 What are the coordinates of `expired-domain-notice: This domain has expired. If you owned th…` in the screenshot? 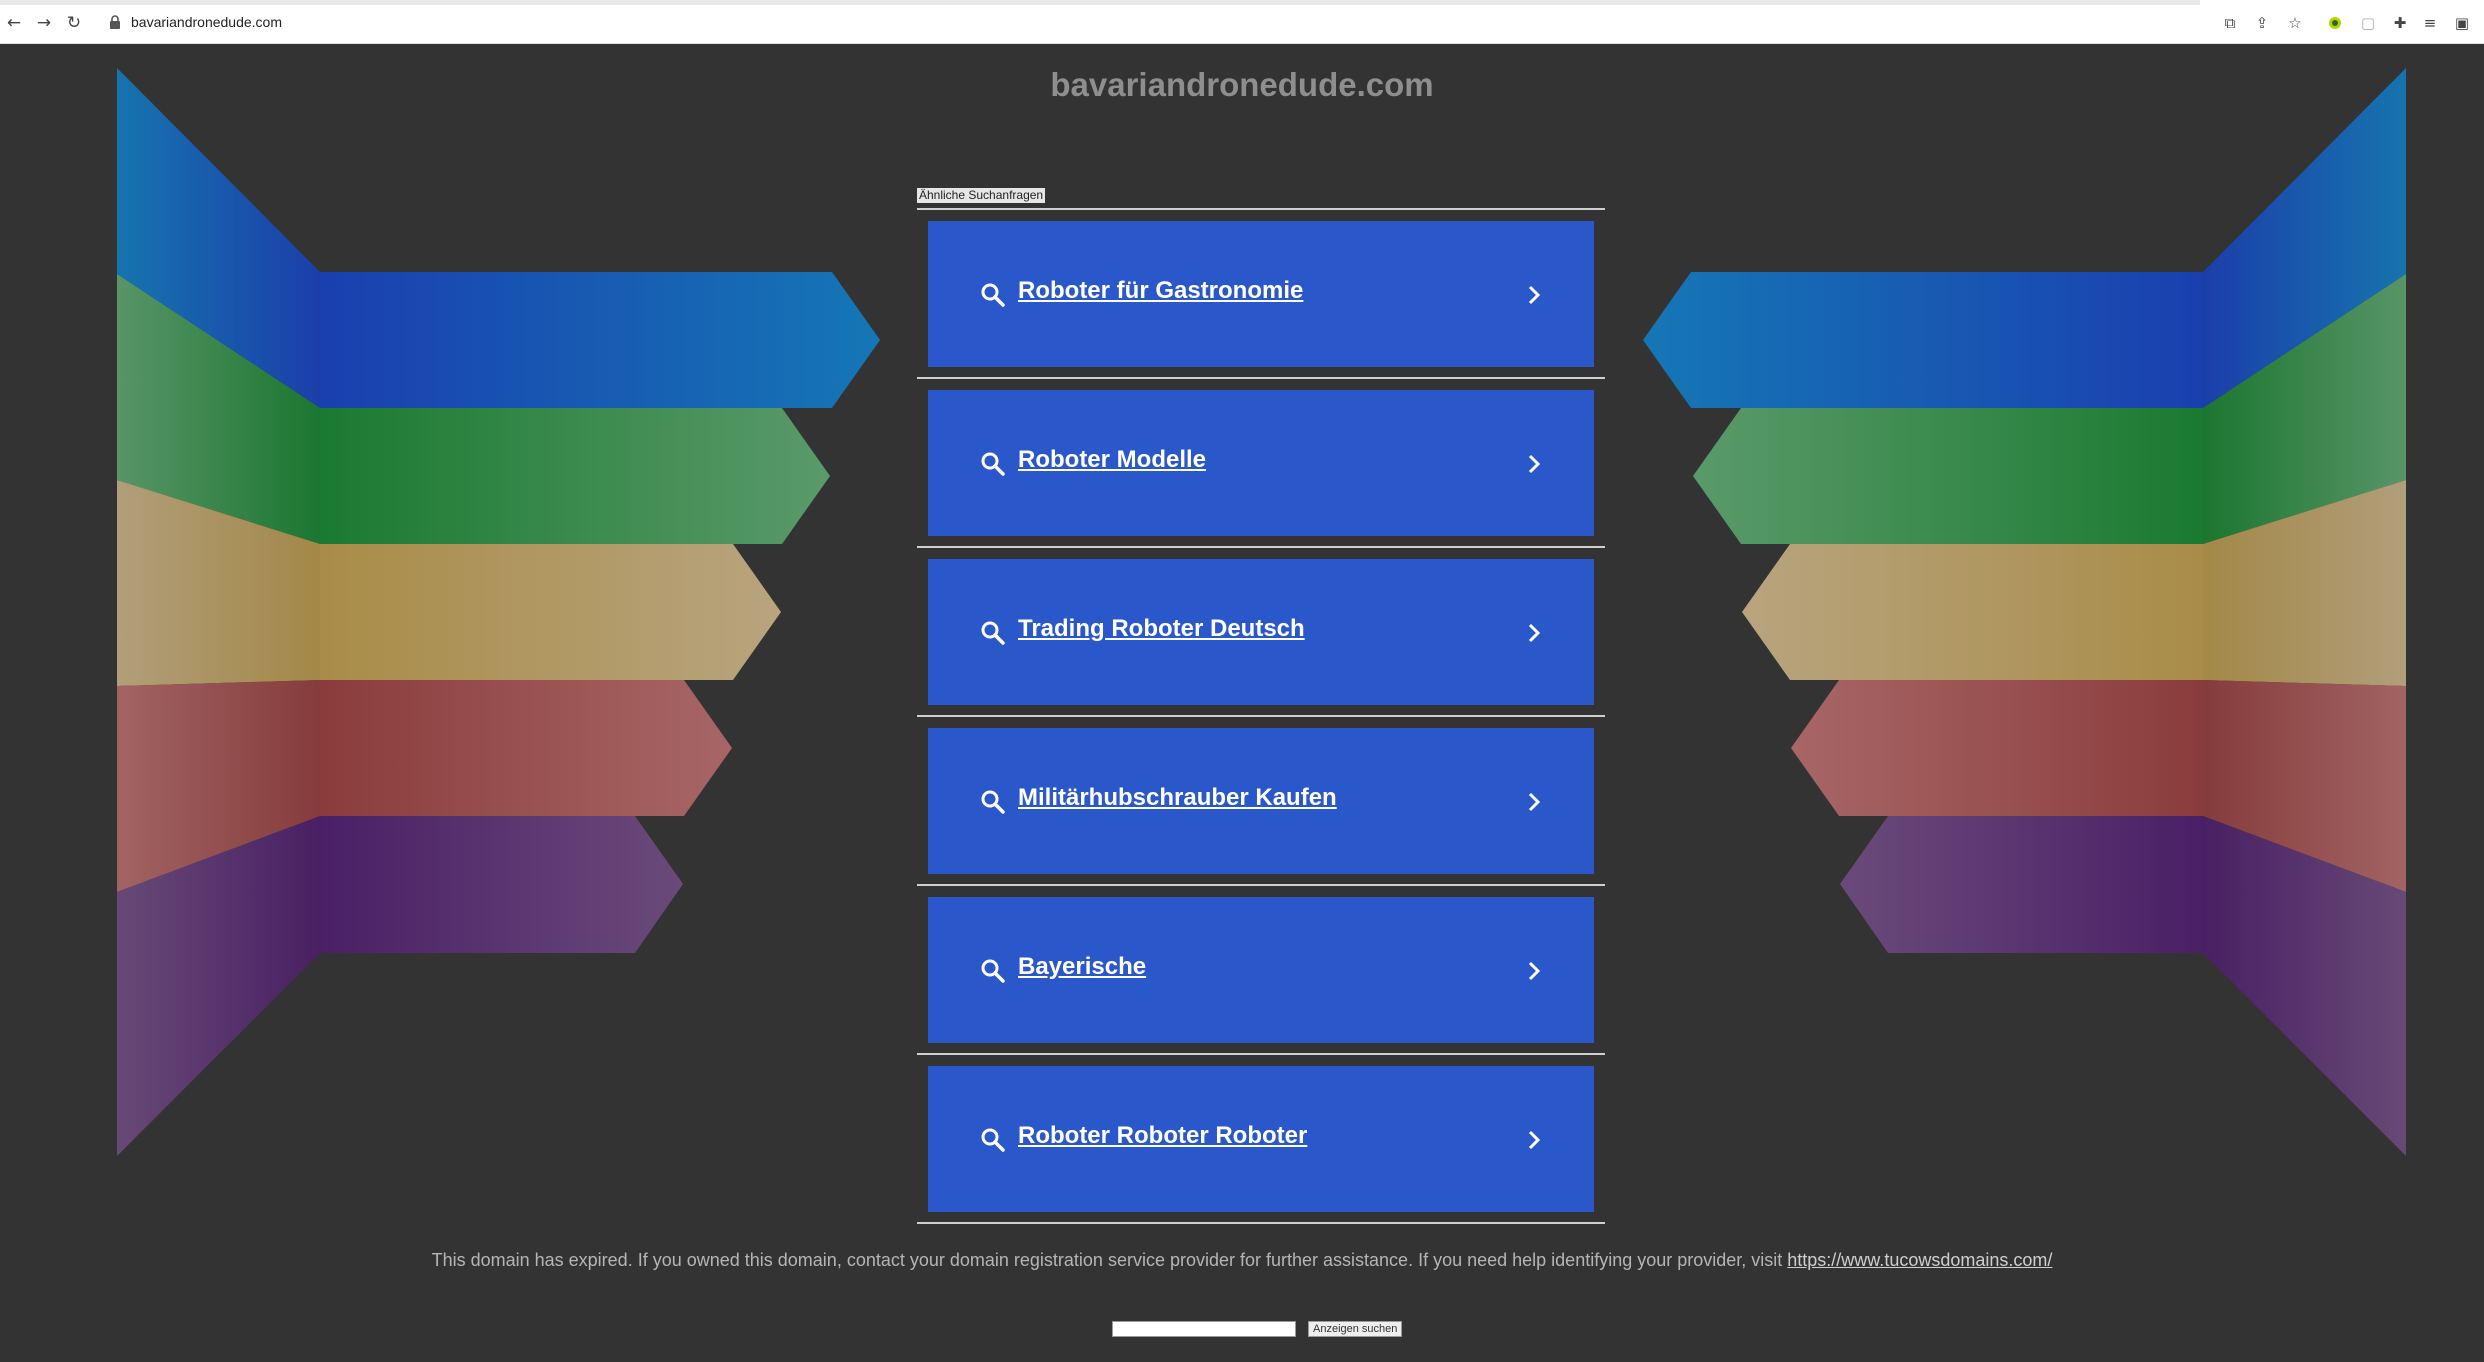 It's located at (1242, 1260).